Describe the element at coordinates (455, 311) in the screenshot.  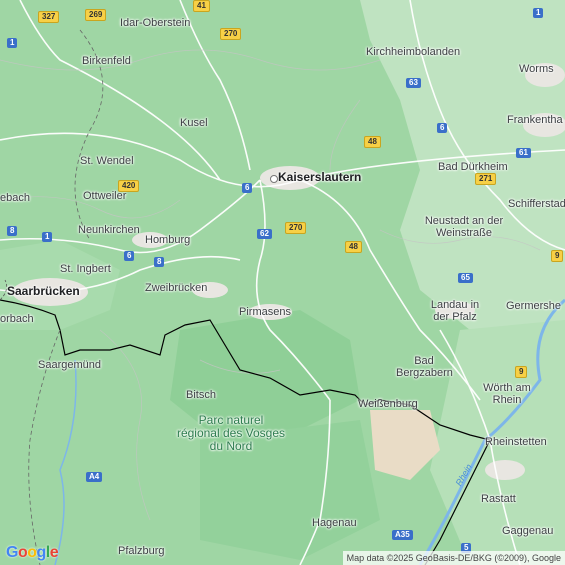
I see `place-landau: Landau in der Pfalz` at that location.